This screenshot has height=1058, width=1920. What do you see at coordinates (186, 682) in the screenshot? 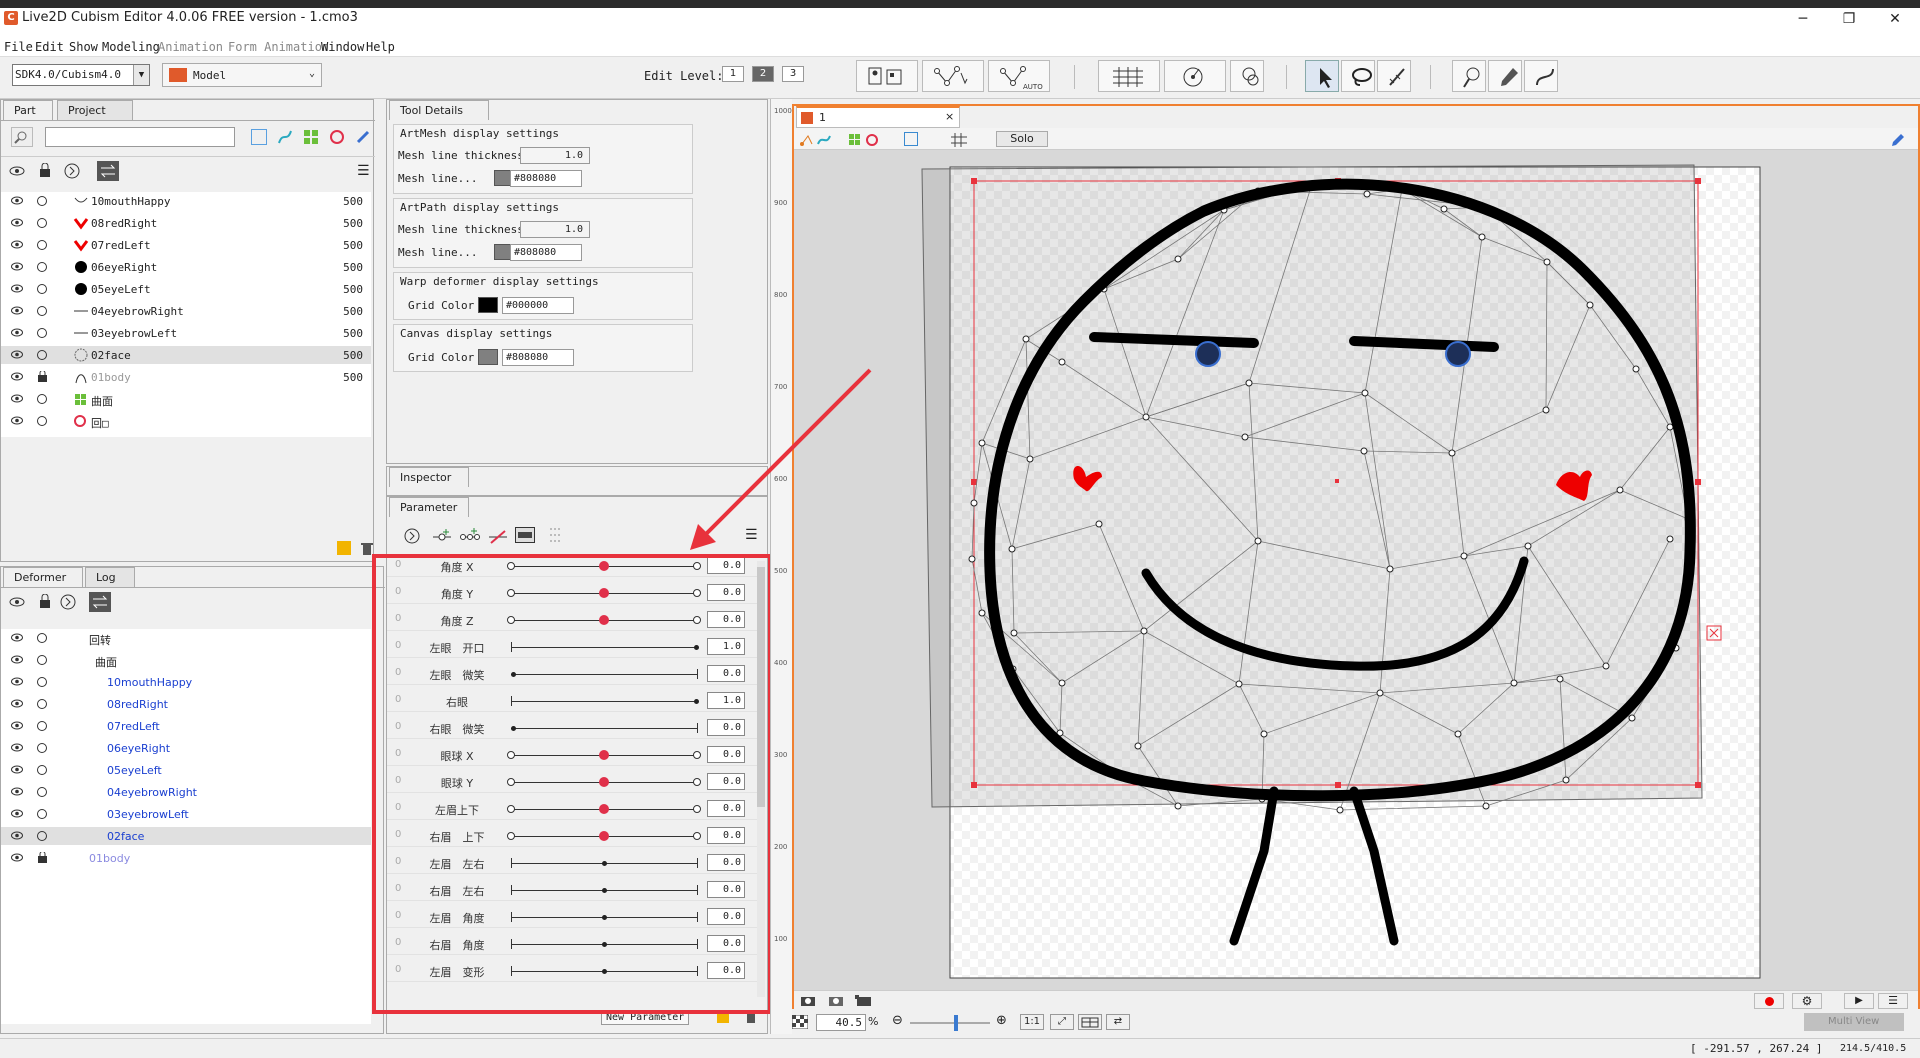
I see `deformer-row: 10mouthHappy` at bounding box center [186, 682].